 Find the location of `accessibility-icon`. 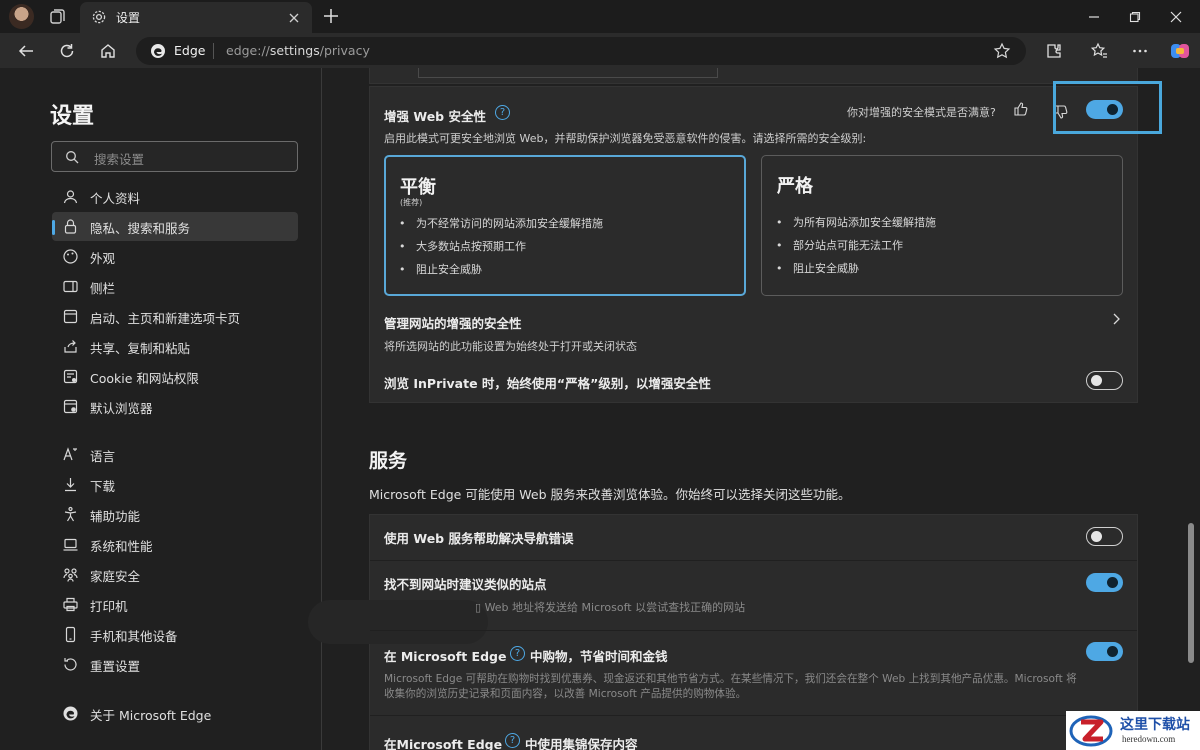

accessibility-icon is located at coordinates (70, 514).